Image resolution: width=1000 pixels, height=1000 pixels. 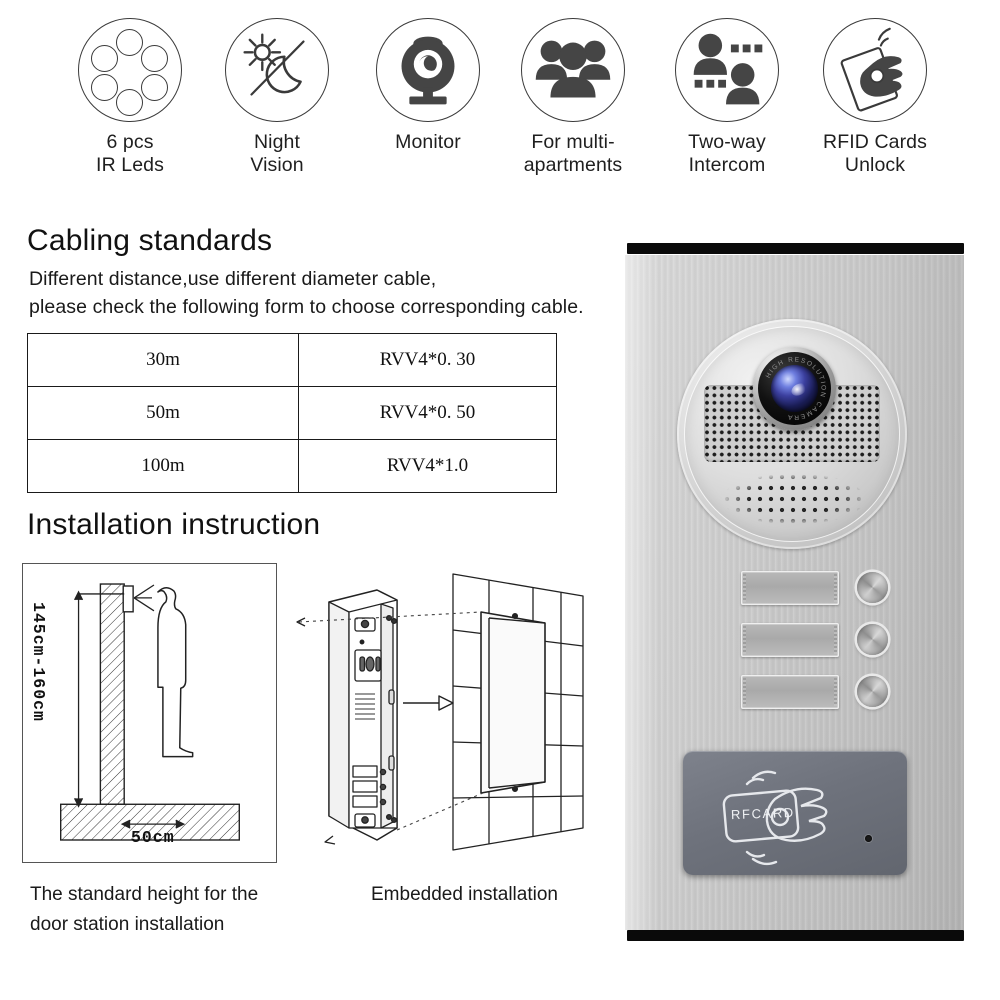 I want to click on lens-bezel: HIGH RESOLUTION CAMERA, so click(x=794, y=388).